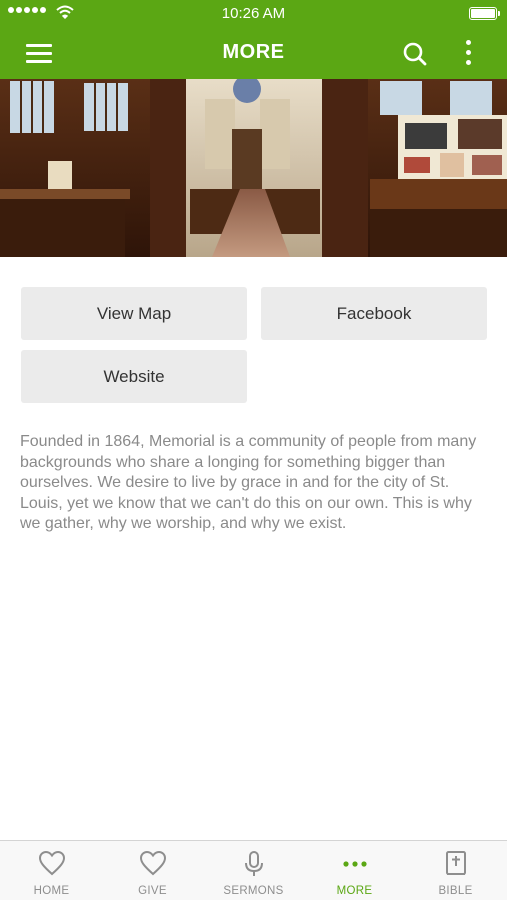 This screenshot has height=900, width=507. What do you see at coordinates (354, 870) in the screenshot?
I see `tab-more: MORE` at bounding box center [354, 870].